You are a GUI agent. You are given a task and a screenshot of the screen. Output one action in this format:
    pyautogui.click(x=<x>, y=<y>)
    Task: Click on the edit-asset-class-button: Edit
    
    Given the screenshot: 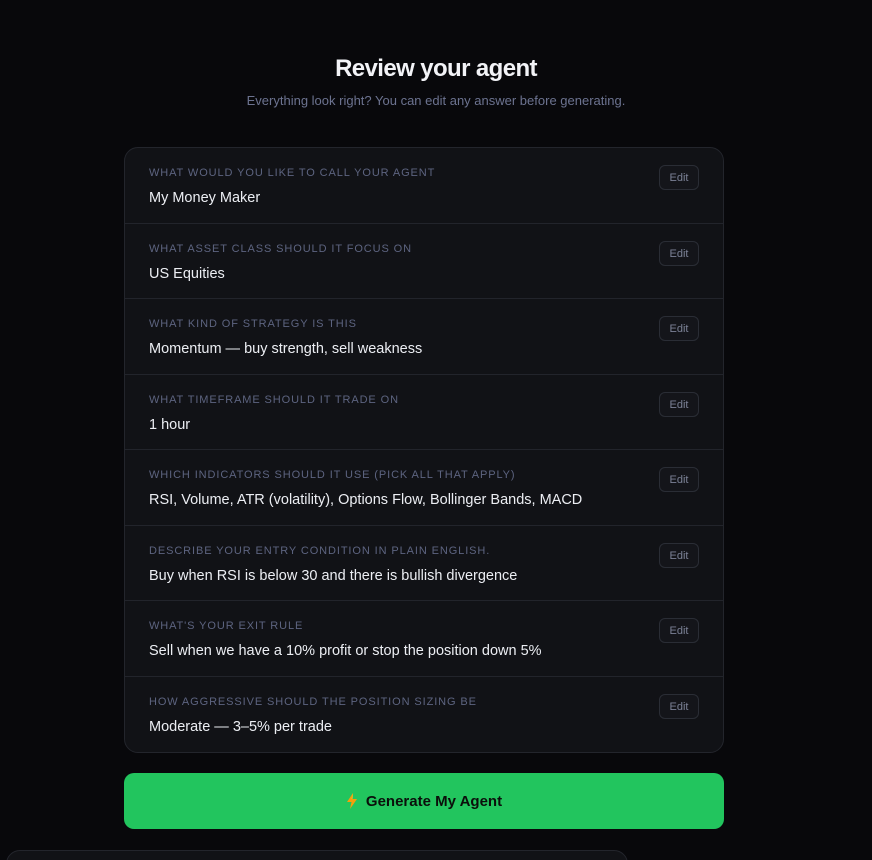 What is the action you would take?
    pyautogui.click(x=679, y=253)
    